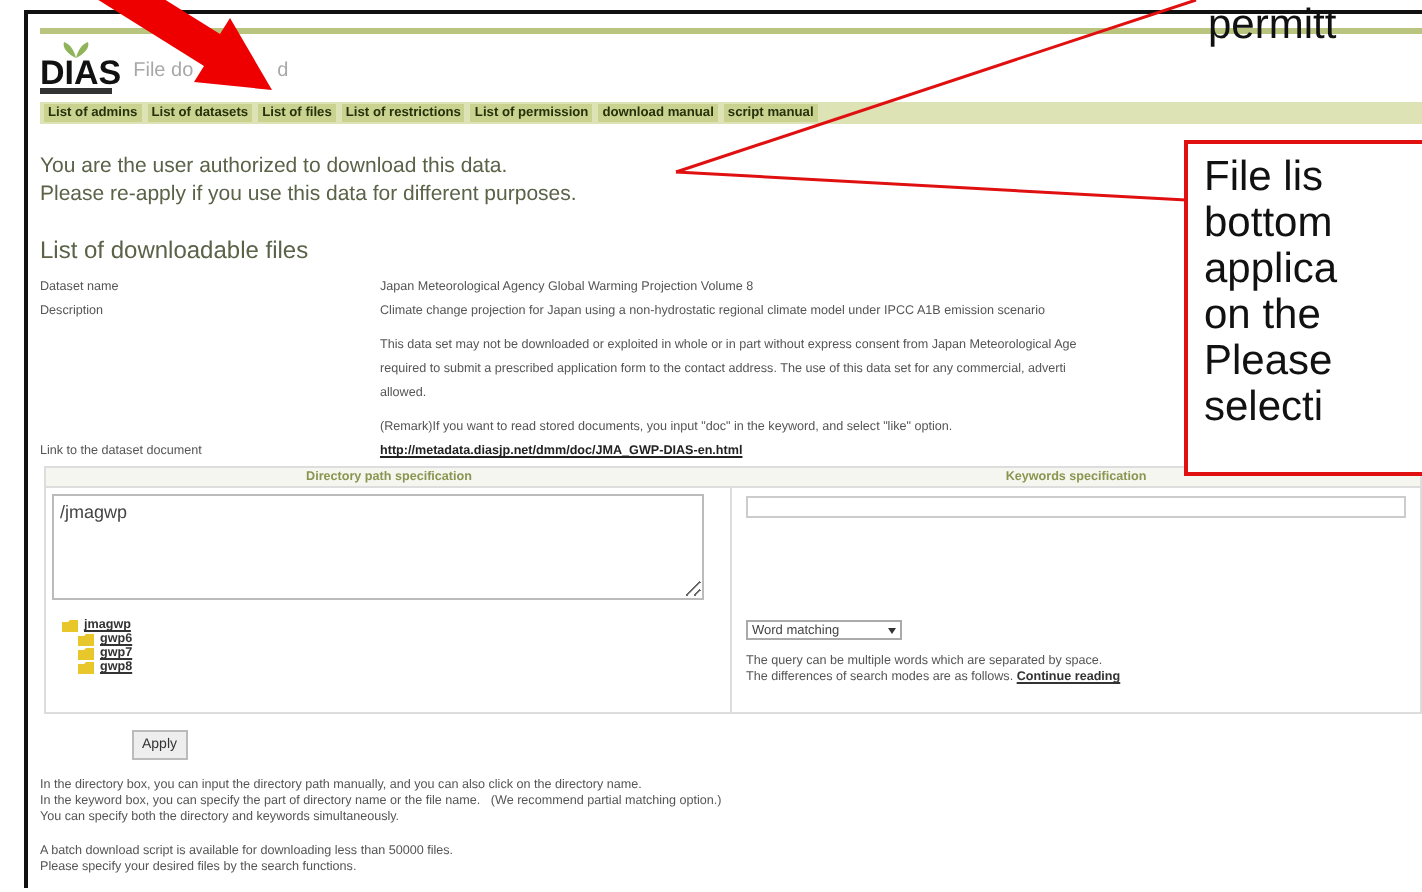 This screenshot has width=1422, height=892. I want to click on callout-text: Please, so click(1269, 361).